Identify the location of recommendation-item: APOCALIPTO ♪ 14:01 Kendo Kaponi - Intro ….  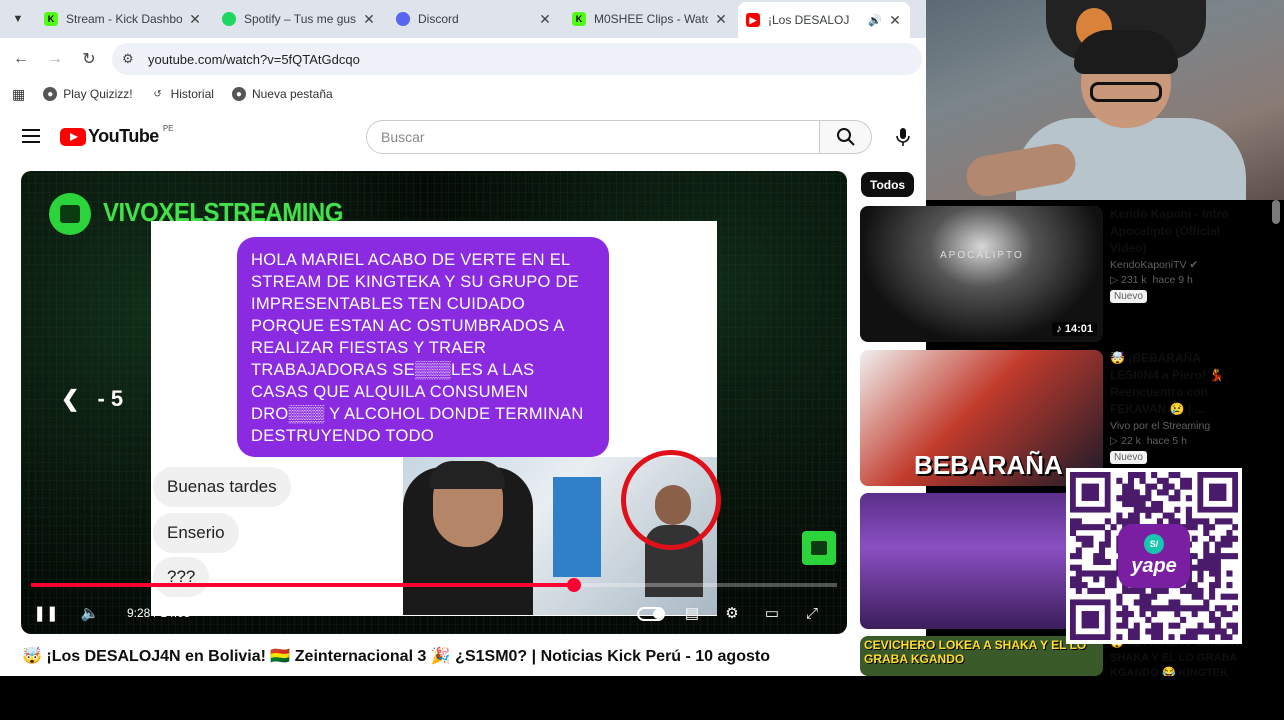
(1070, 274).